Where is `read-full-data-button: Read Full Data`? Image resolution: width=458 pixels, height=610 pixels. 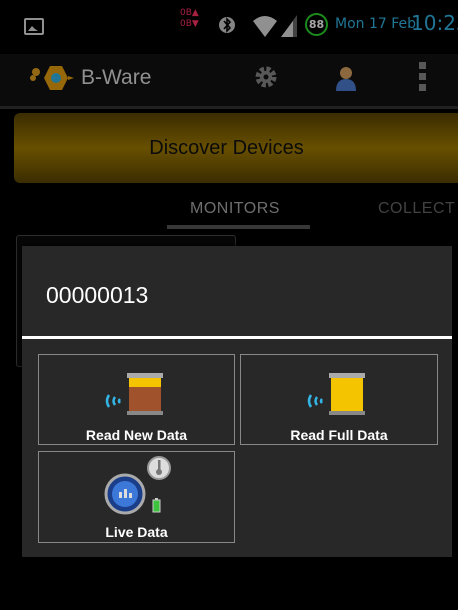 read-full-data-button: Read Full Data is located at coordinates (339, 399).